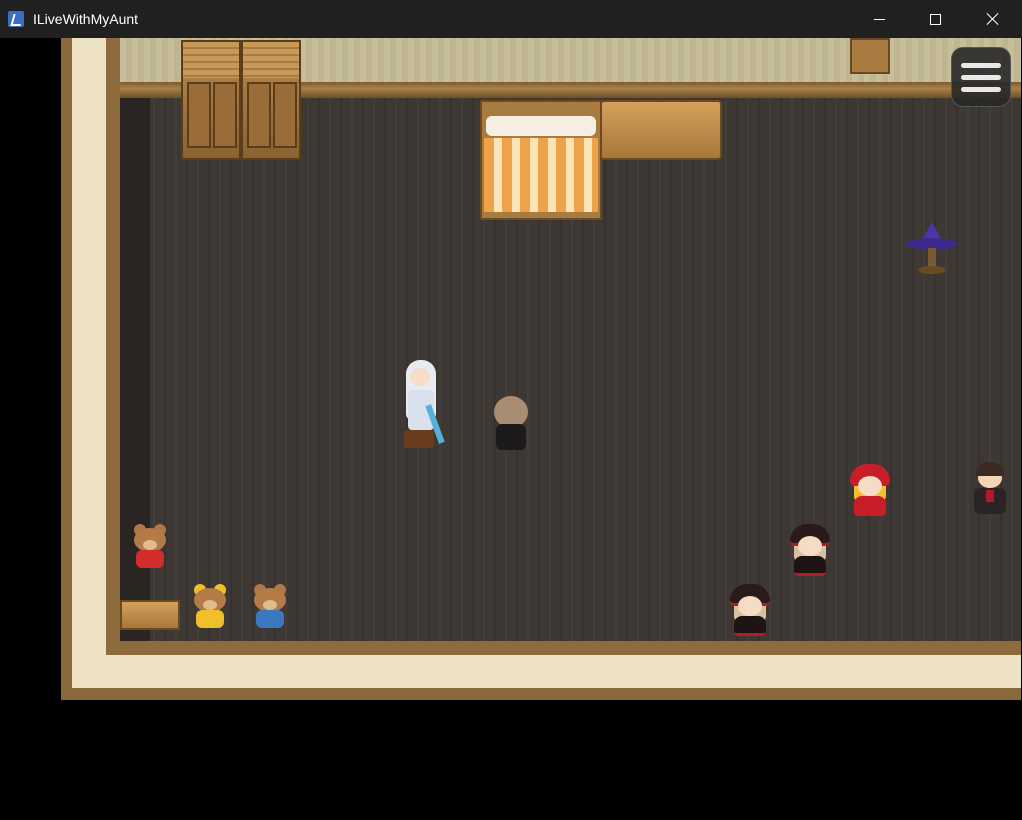  I want to click on maximize-button, so click(935, 19).